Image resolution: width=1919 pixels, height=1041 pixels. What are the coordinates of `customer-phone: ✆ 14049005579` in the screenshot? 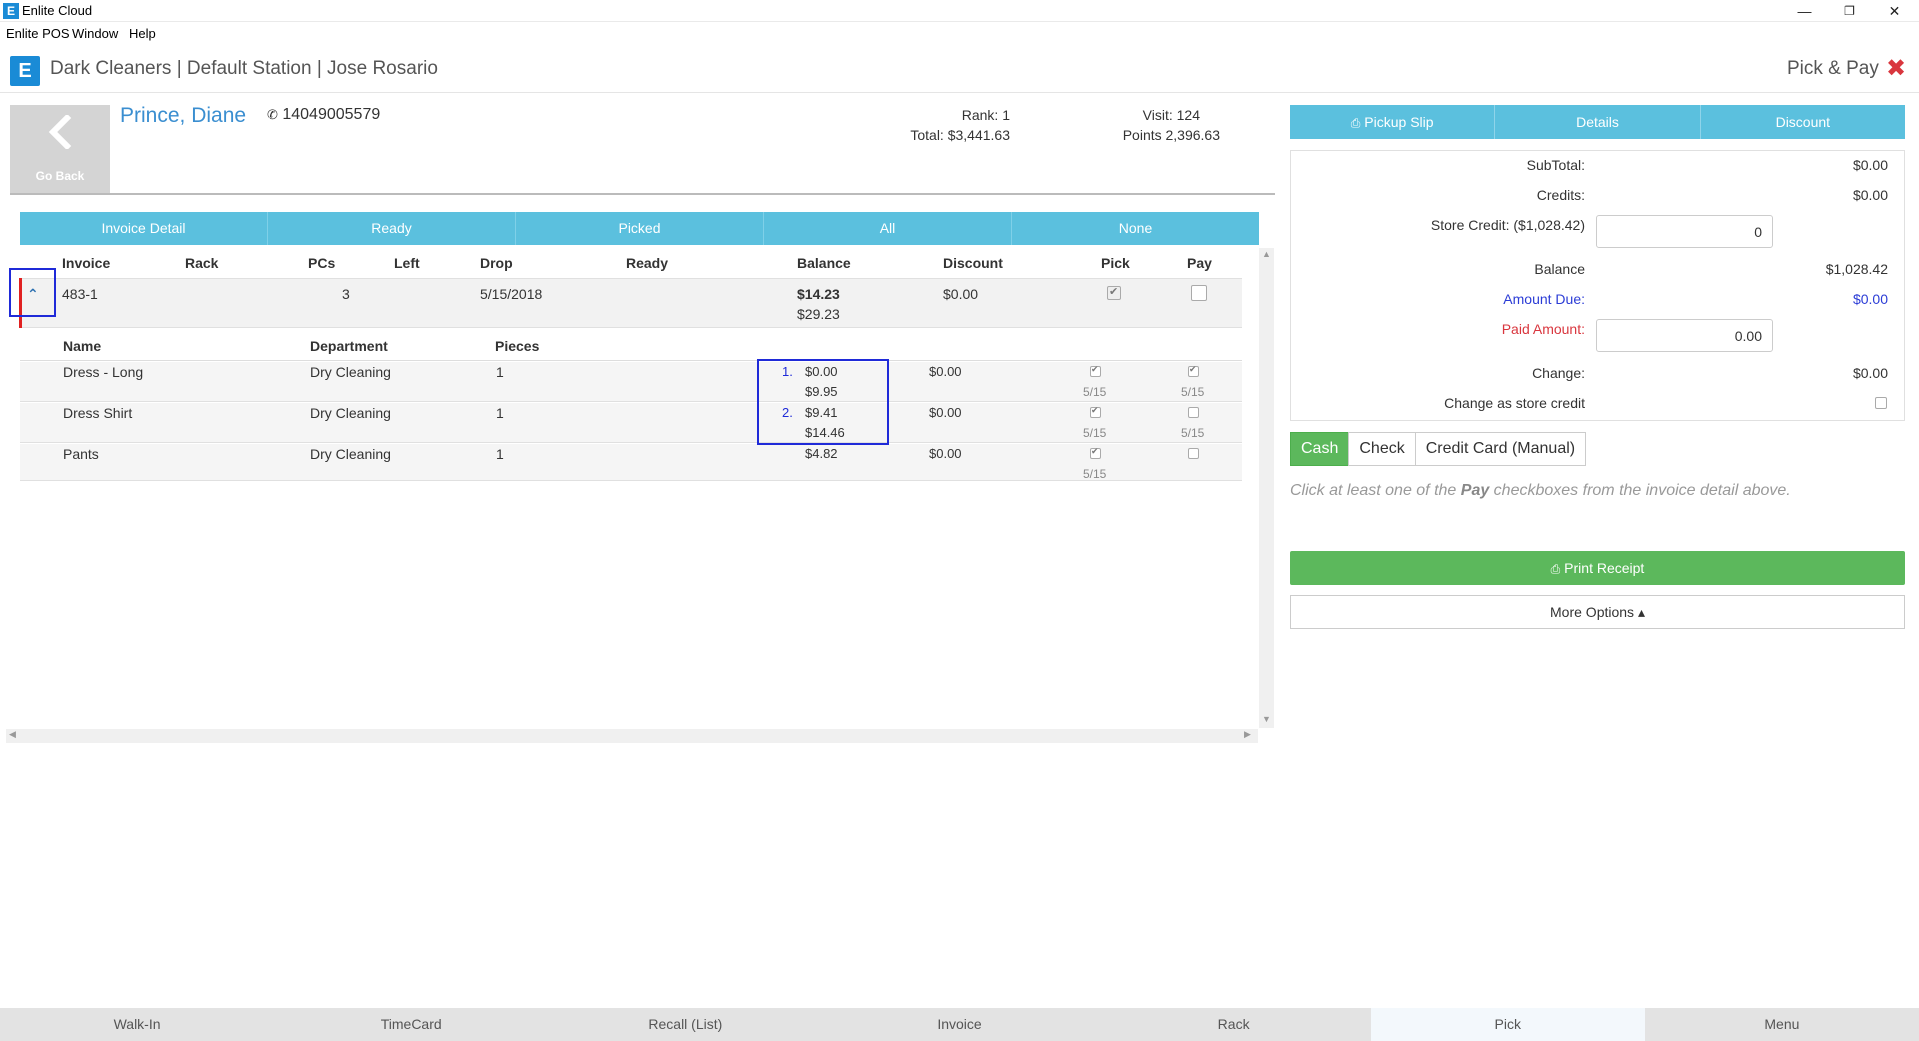 It's located at (323, 115).